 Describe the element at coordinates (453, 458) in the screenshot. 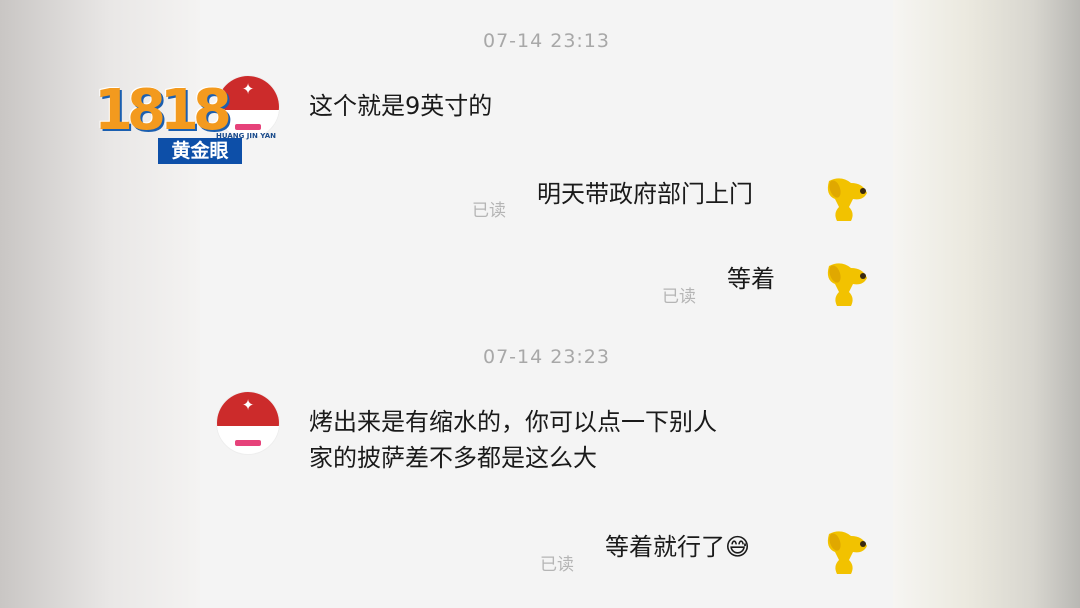

I see `message-line: 家的披萨差不多都是这么大` at that location.